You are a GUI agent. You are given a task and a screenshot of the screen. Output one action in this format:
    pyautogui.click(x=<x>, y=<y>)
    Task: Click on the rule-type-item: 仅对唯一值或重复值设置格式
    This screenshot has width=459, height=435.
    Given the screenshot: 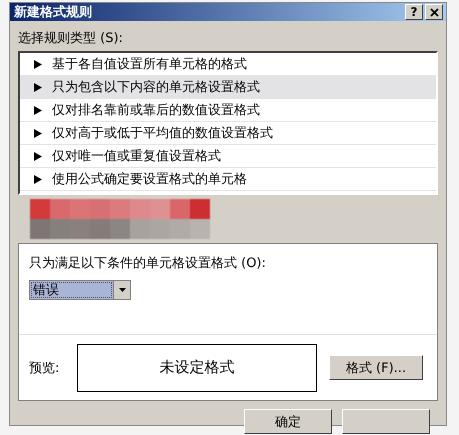 What is the action you would take?
    pyautogui.click(x=228, y=156)
    